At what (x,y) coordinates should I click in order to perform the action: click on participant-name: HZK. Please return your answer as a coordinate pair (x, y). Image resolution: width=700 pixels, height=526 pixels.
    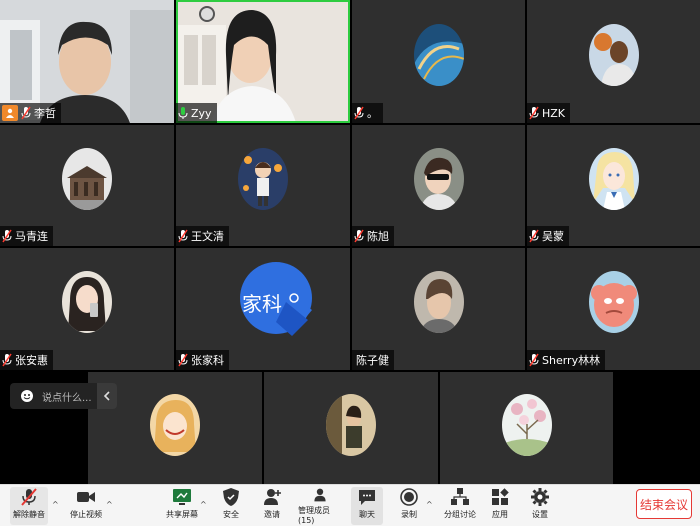
    Looking at the image, I should click on (554, 113).